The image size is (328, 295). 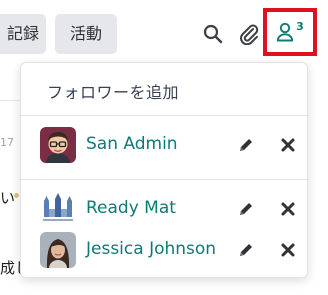 What do you see at coordinates (132, 144) in the screenshot?
I see `follower-name: San Admin` at bounding box center [132, 144].